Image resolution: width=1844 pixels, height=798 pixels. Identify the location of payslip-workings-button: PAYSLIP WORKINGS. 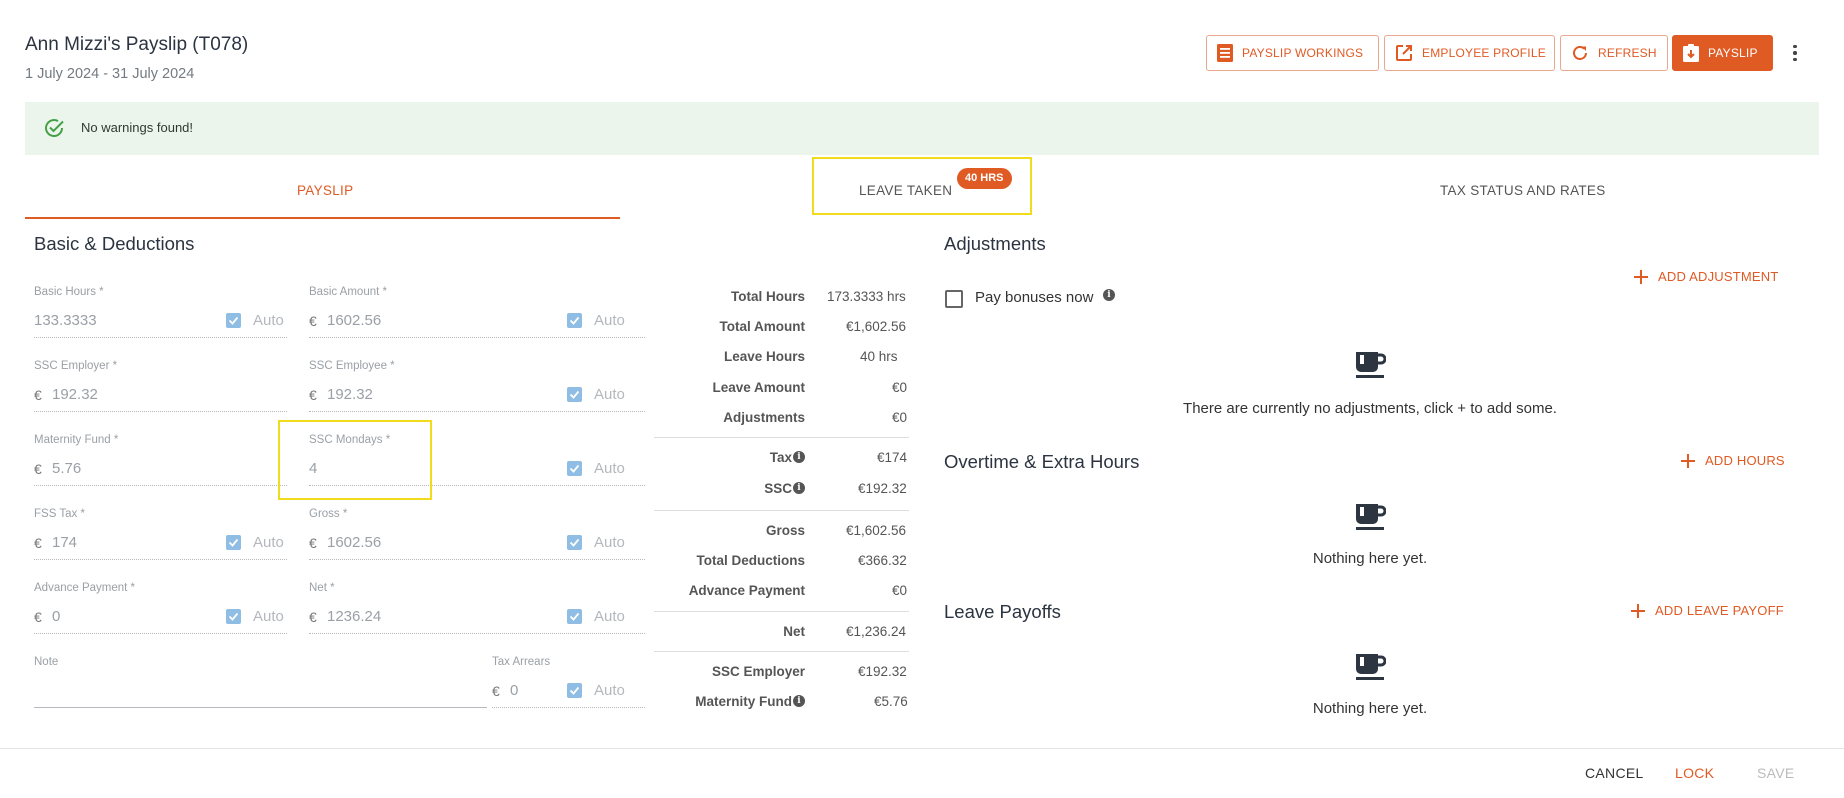
(1292, 53).